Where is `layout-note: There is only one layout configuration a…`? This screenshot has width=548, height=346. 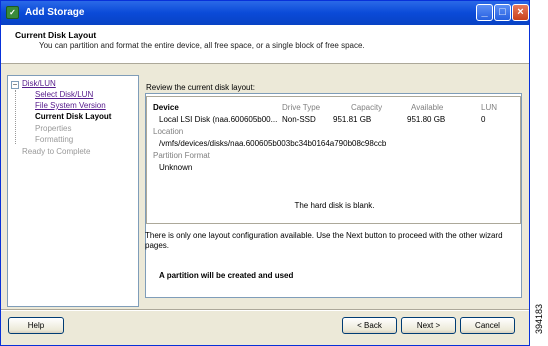
layout-note: There is only one layout configuration a… is located at coordinates (324, 240).